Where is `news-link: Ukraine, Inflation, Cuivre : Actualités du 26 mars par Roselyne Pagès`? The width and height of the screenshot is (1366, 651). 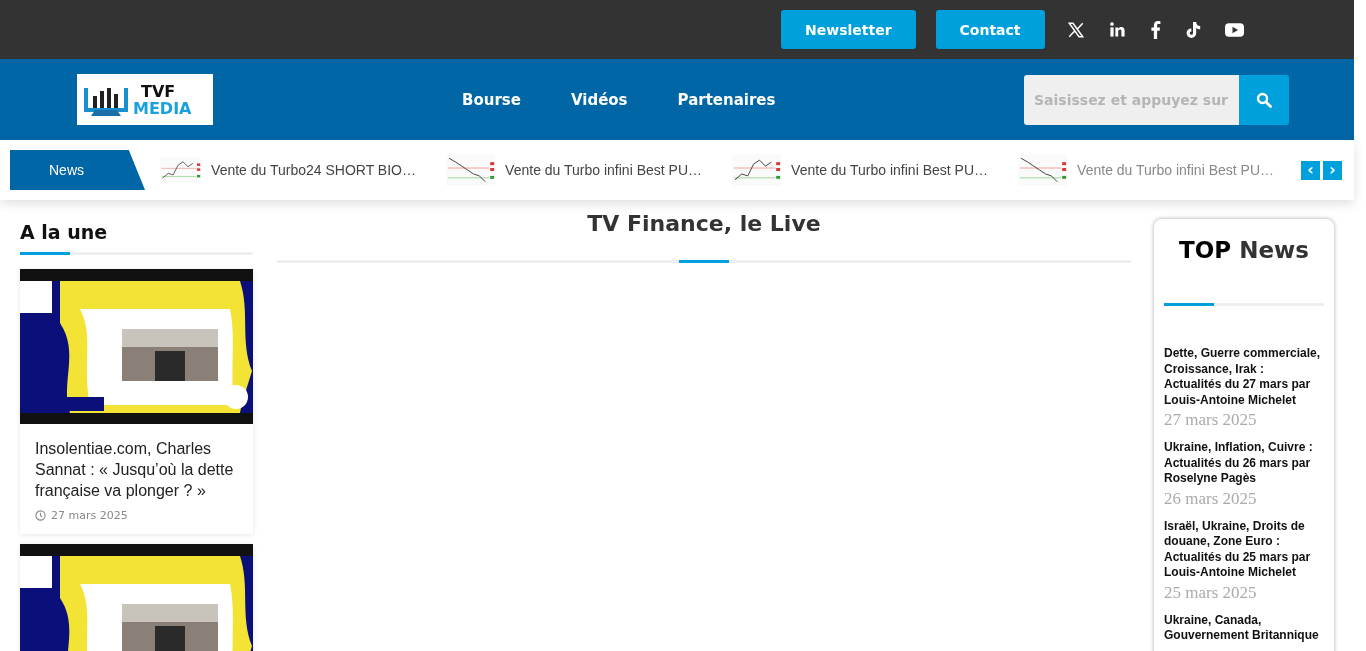
news-link: Ukraine, Inflation, Cuivre : Actualités du 26 mars par Roselyne Pagès is located at coordinates (1244, 463).